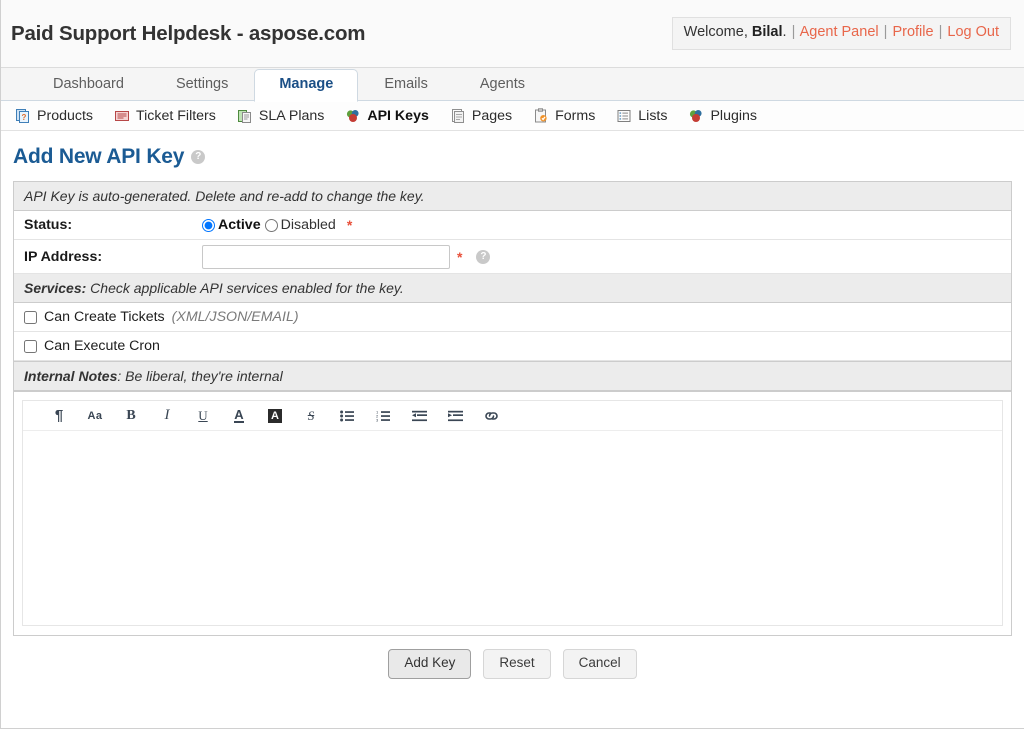  Describe the element at coordinates (203, 416) in the screenshot. I see `underline-icon: U` at that location.